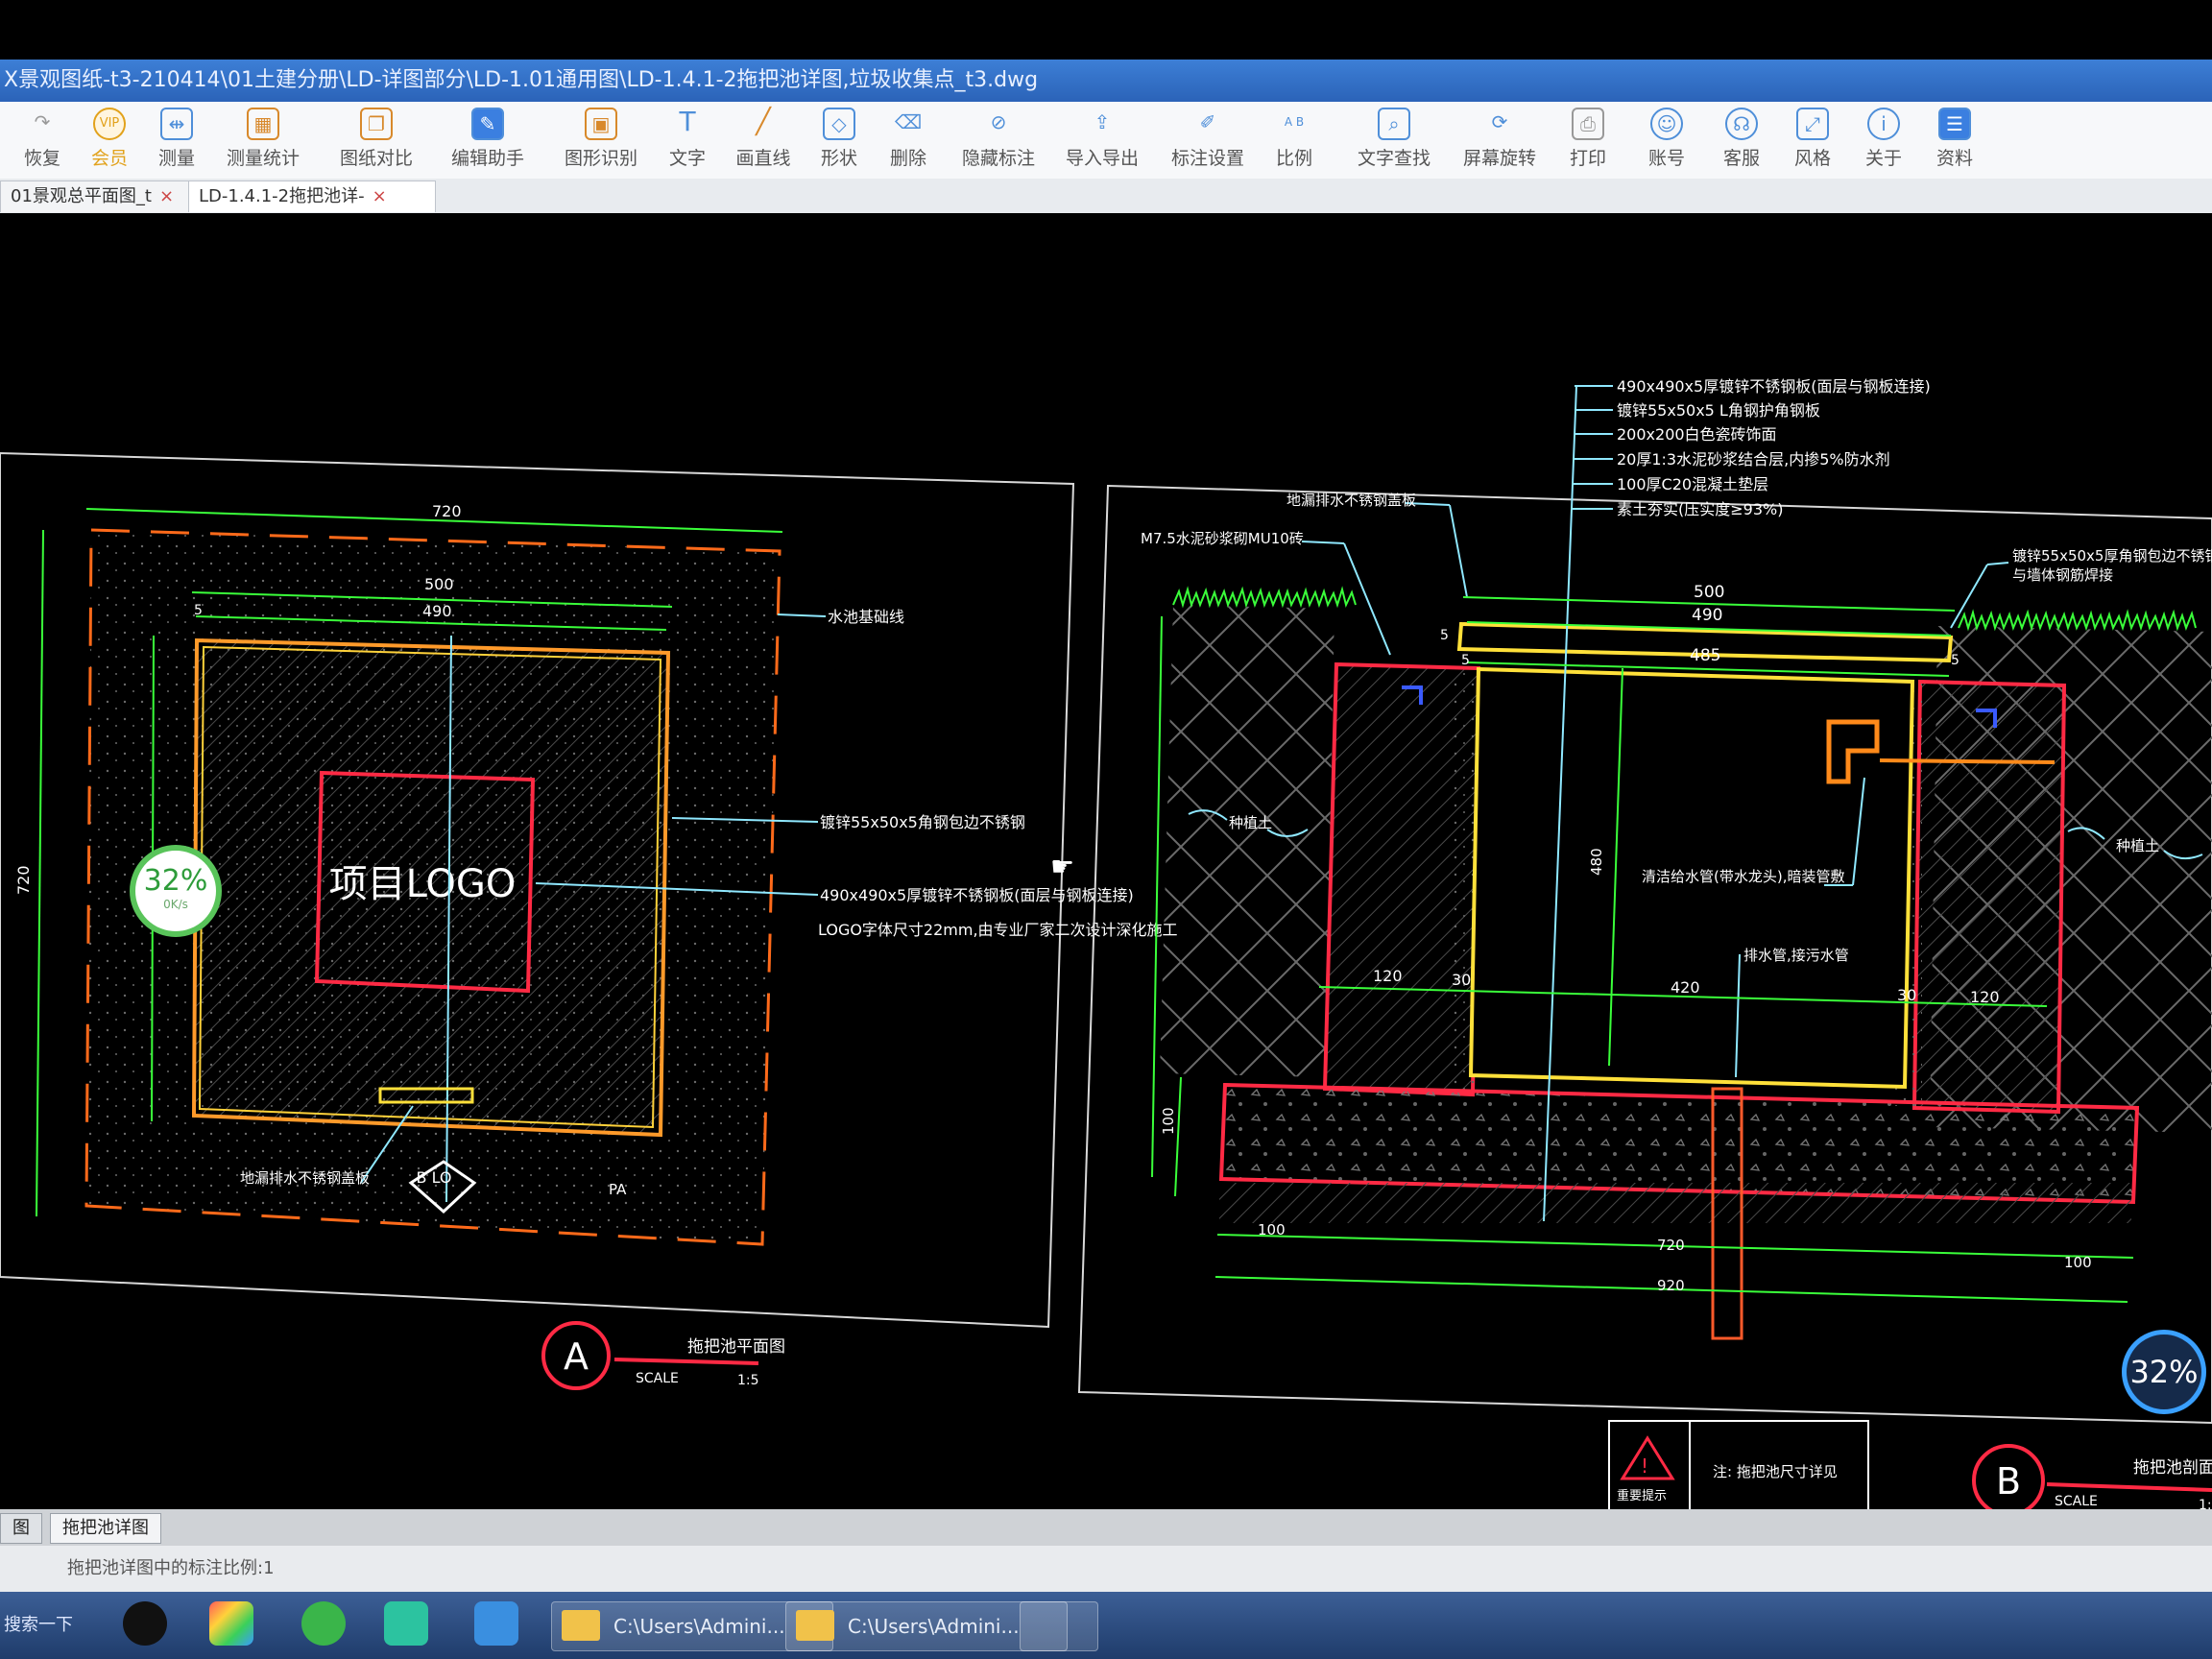 Image resolution: width=2212 pixels, height=1659 pixels. I want to click on status-bar: 拖把池详图中的标注比例:1, so click(1106, 1569).